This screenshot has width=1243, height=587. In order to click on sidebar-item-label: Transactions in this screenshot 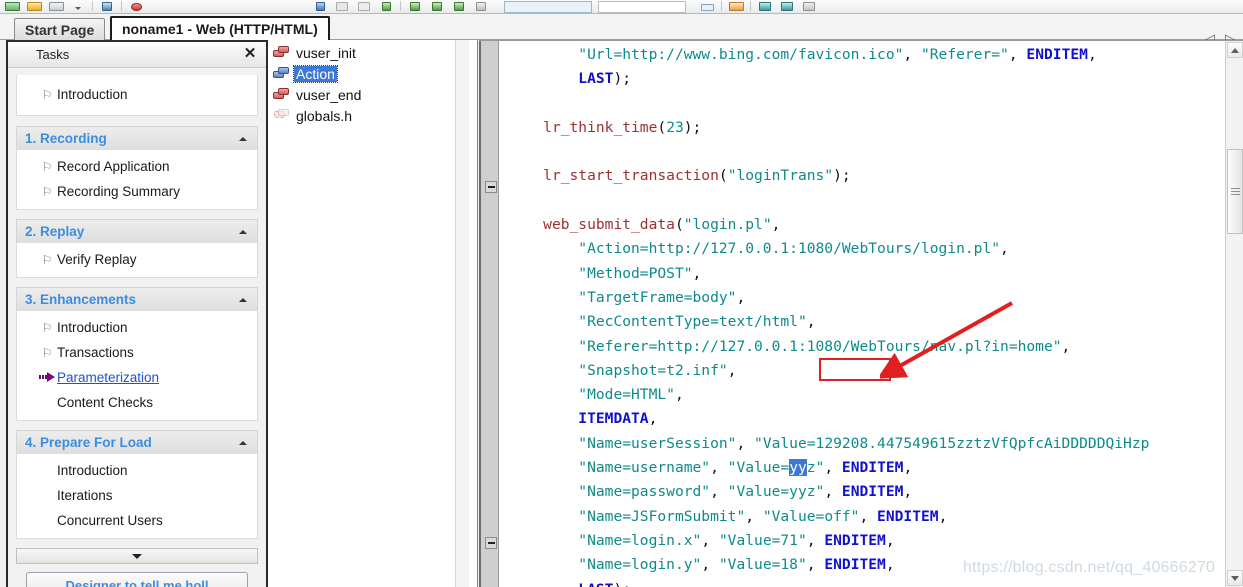, I will do `click(95, 352)`.